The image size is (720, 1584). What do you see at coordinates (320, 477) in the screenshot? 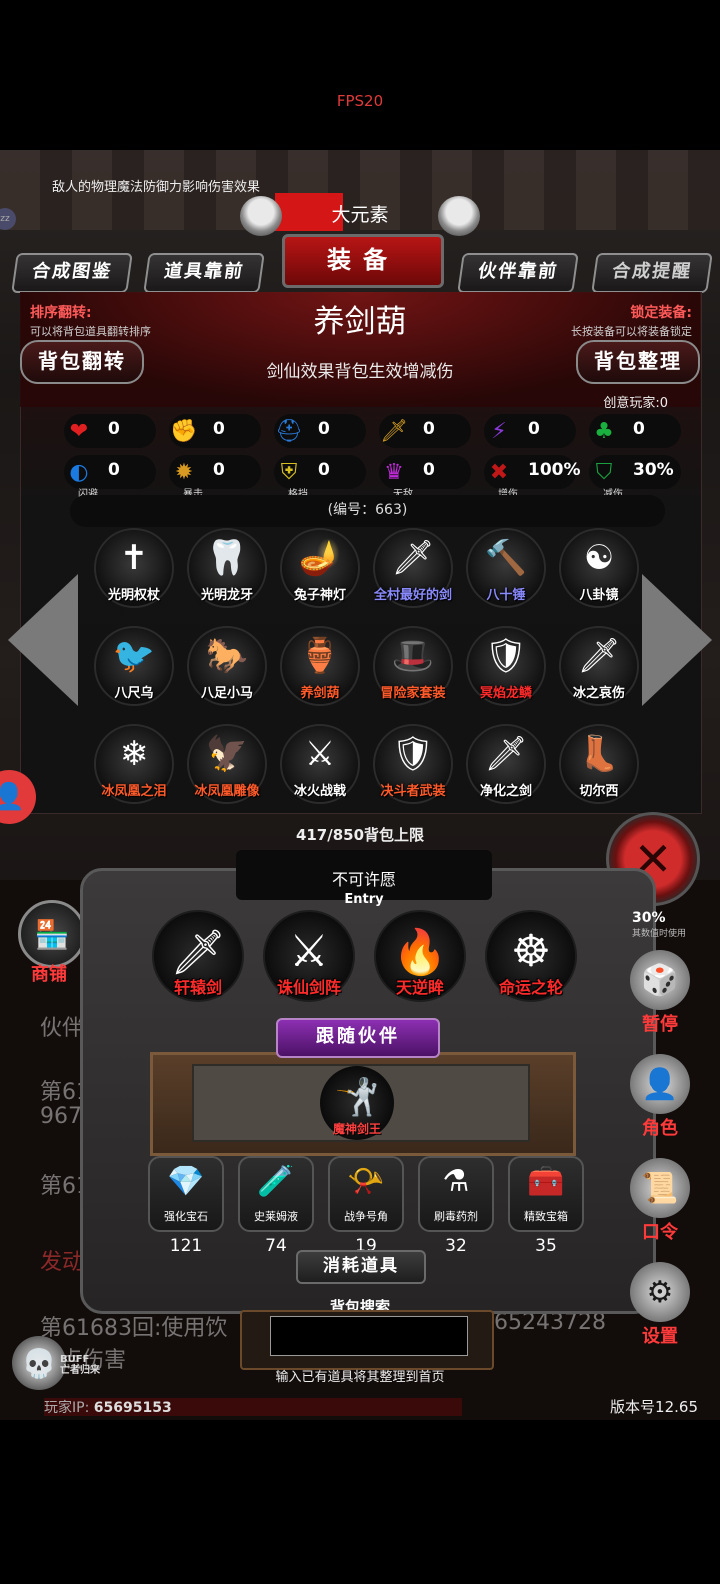
I see `stat-block: ⛨0格挡` at bounding box center [320, 477].